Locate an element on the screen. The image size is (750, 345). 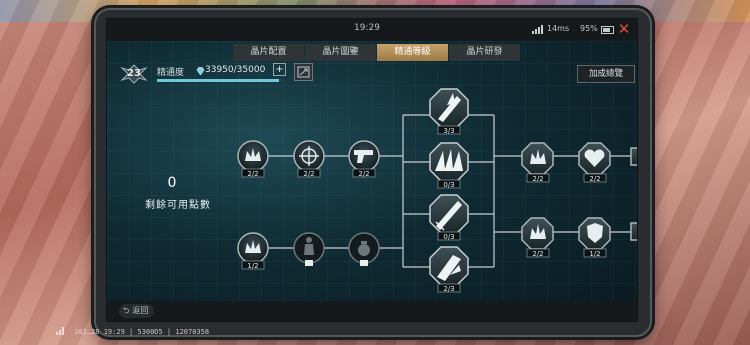
node-flame-blade: 3/3 is located at coordinates (449, 111).